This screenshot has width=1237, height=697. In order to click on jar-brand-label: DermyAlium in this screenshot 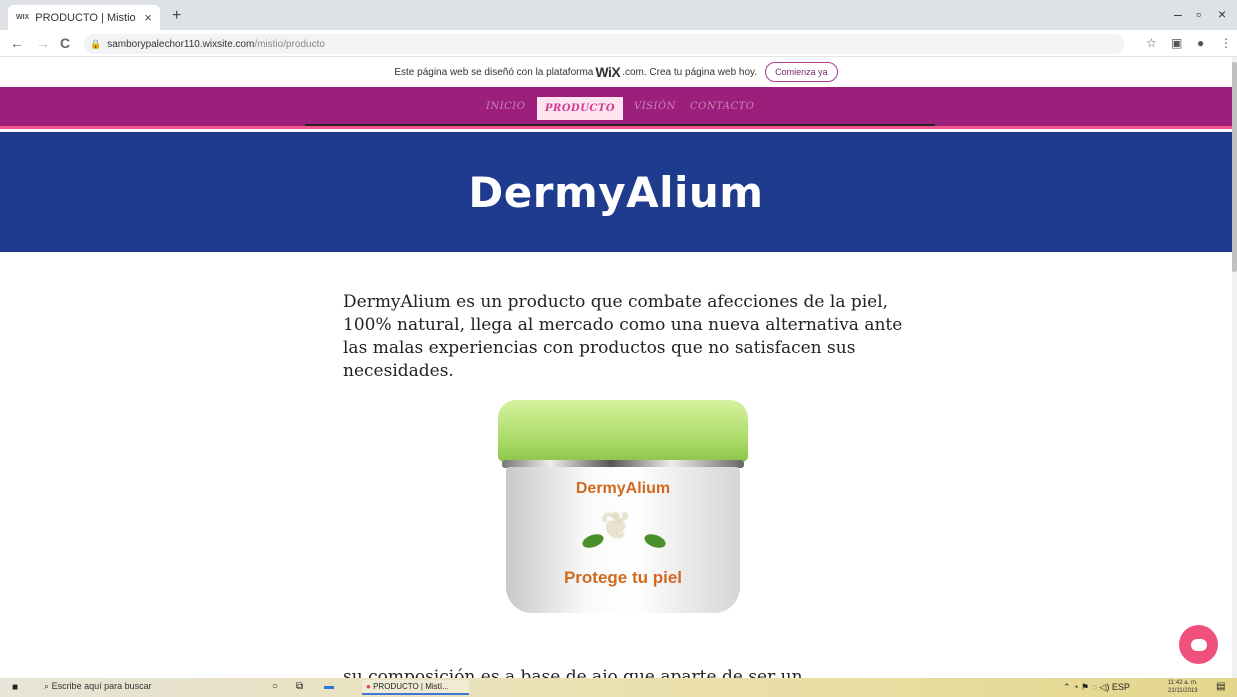, I will do `click(623, 488)`.